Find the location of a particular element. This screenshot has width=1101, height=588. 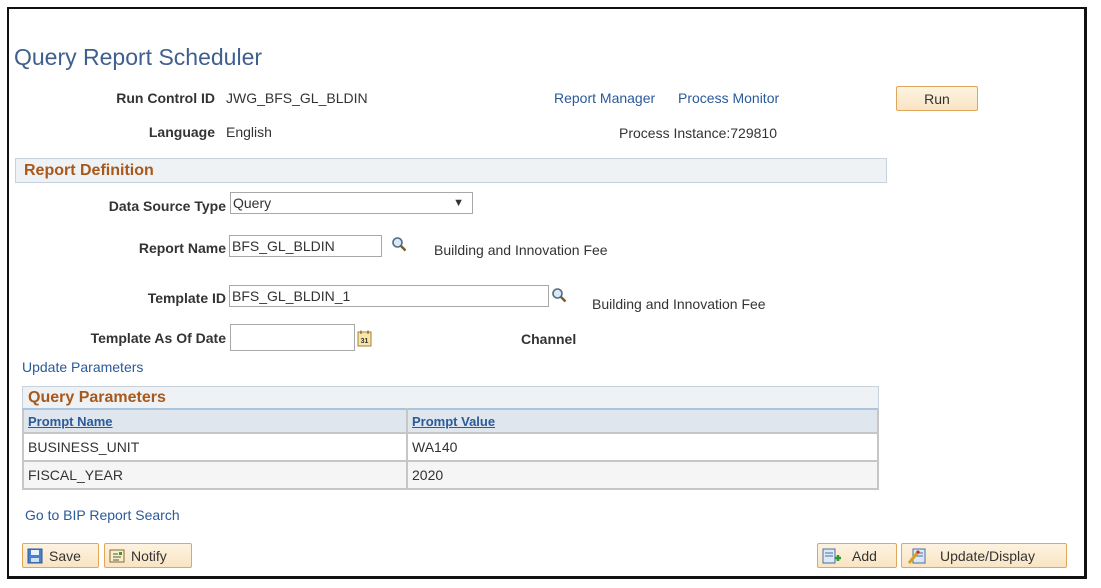

report-name-description: Building and Innovation Fee is located at coordinates (521, 250).